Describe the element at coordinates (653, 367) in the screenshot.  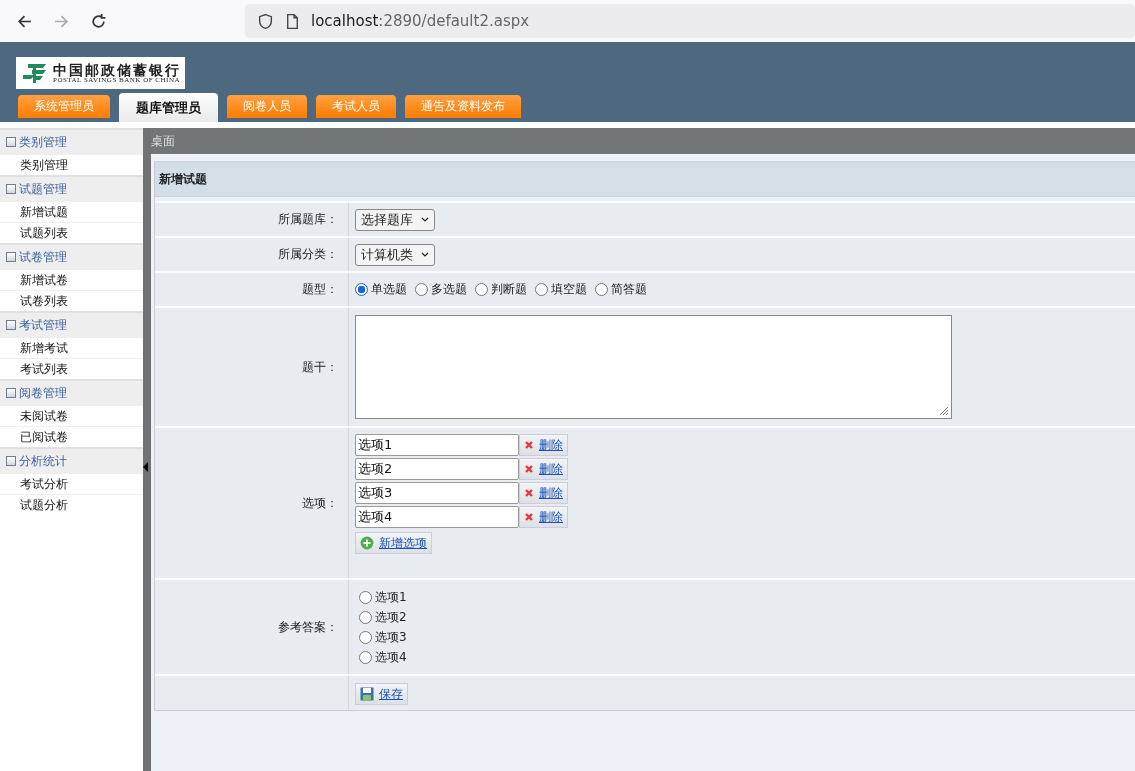
I see `text-area` at that location.